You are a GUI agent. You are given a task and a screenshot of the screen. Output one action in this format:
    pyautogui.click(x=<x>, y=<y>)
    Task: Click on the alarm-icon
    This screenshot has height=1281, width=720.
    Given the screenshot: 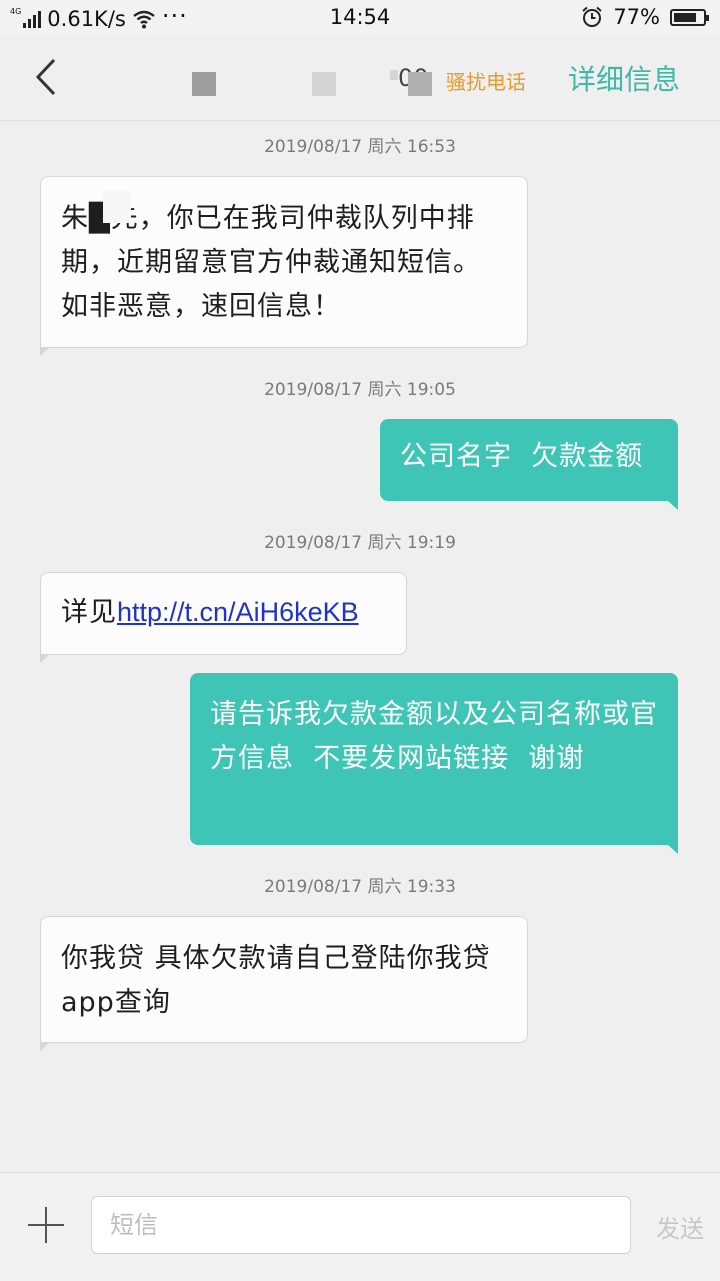 What is the action you would take?
    pyautogui.click(x=592, y=16)
    